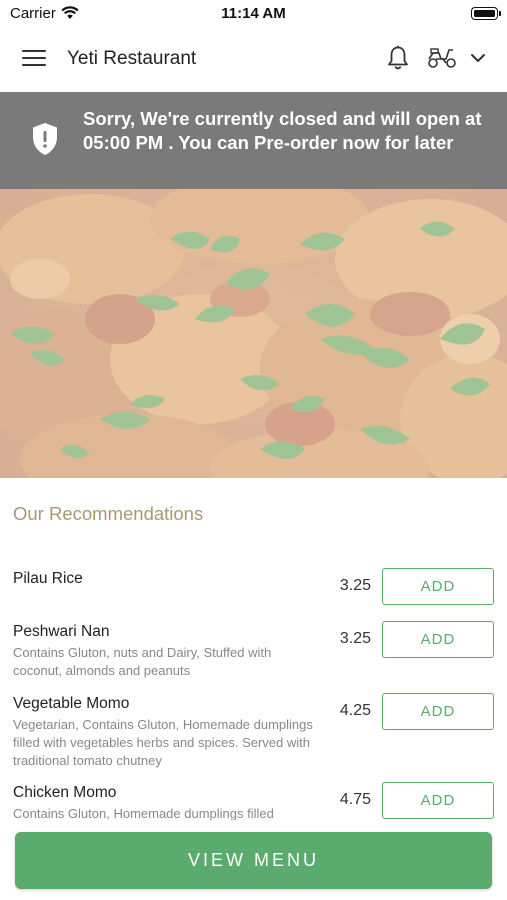 This screenshot has height=900, width=507. Describe the element at coordinates (478, 58) in the screenshot. I see `chevron-down-icon` at that location.